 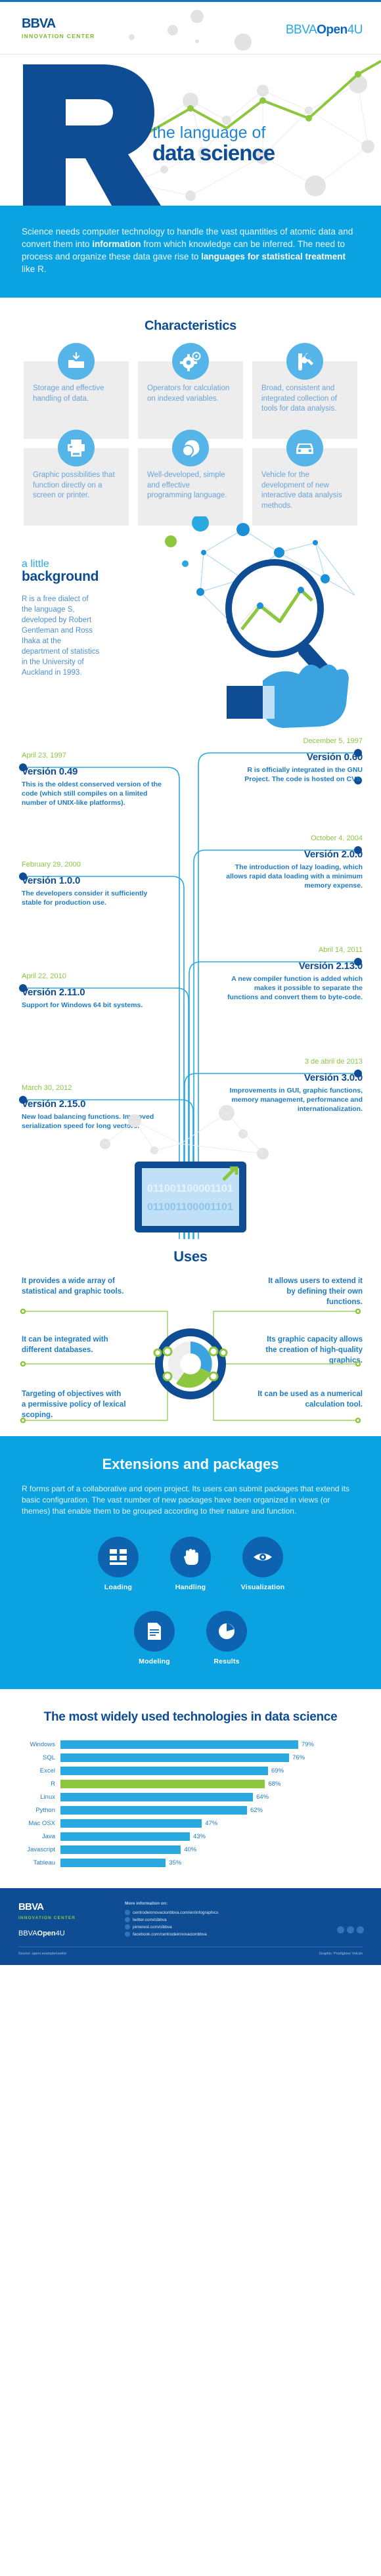 I want to click on extension-item: Results, so click(x=226, y=1638).